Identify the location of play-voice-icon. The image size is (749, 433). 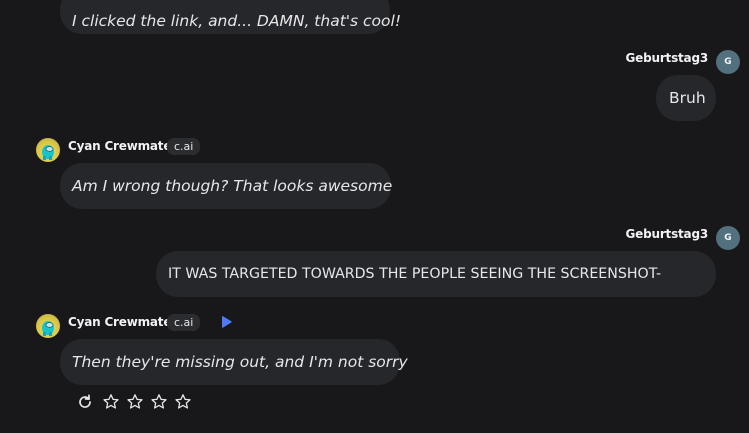
(226, 322).